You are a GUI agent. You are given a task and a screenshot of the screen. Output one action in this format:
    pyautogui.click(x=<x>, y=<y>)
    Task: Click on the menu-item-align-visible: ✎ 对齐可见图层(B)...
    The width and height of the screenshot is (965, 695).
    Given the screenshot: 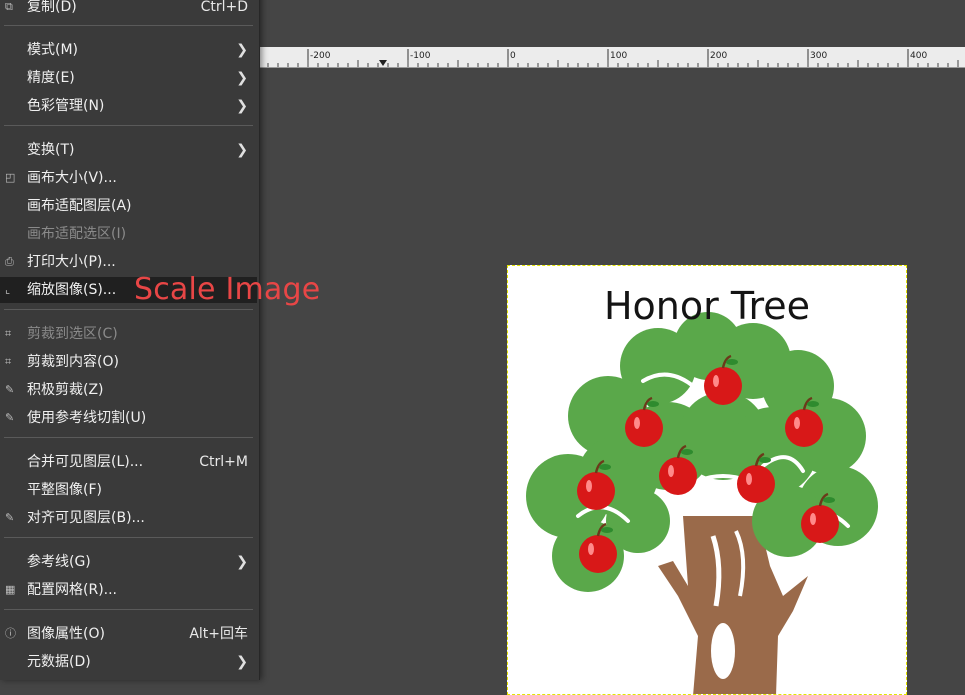 What is the action you would take?
    pyautogui.click(x=128, y=518)
    